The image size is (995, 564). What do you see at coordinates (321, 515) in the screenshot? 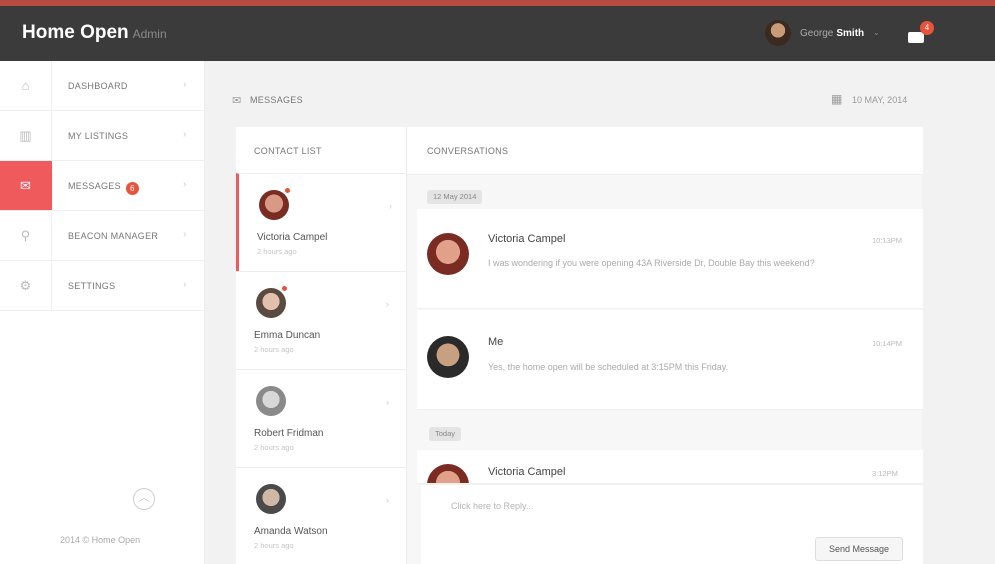
I see `contact-item-amanda-watson: Amanda Watson 2 hours ago ›` at bounding box center [321, 515].